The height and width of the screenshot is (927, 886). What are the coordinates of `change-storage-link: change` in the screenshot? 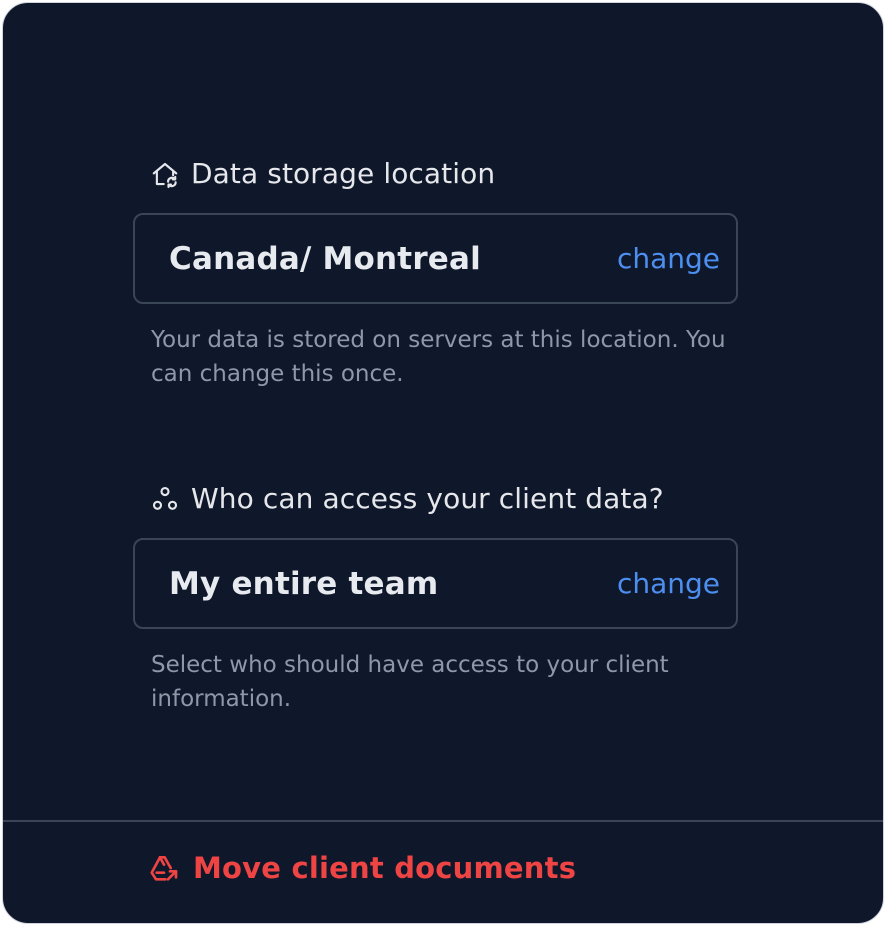 It's located at (668, 258).